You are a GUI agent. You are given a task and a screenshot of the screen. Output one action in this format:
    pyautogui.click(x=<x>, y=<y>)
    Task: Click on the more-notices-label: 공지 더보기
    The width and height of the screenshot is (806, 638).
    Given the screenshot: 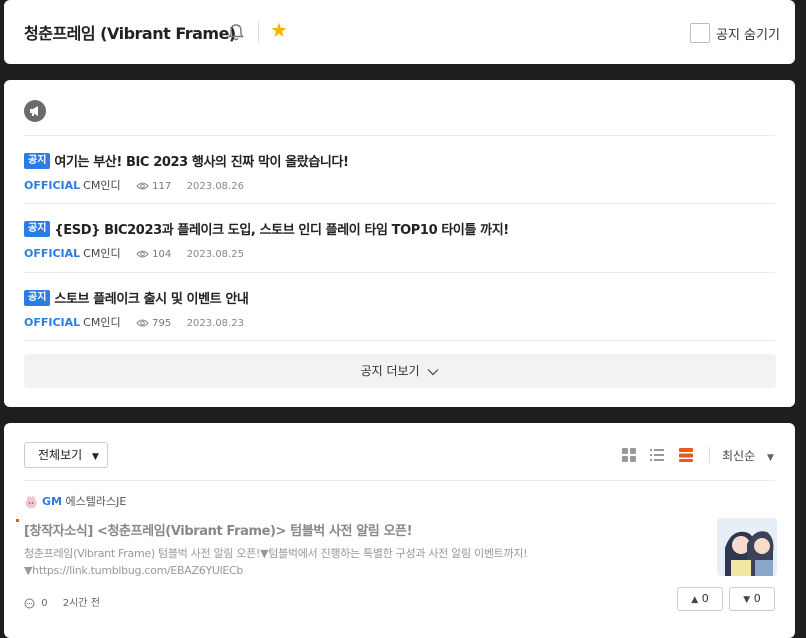 What is the action you would take?
    pyautogui.click(x=390, y=371)
    